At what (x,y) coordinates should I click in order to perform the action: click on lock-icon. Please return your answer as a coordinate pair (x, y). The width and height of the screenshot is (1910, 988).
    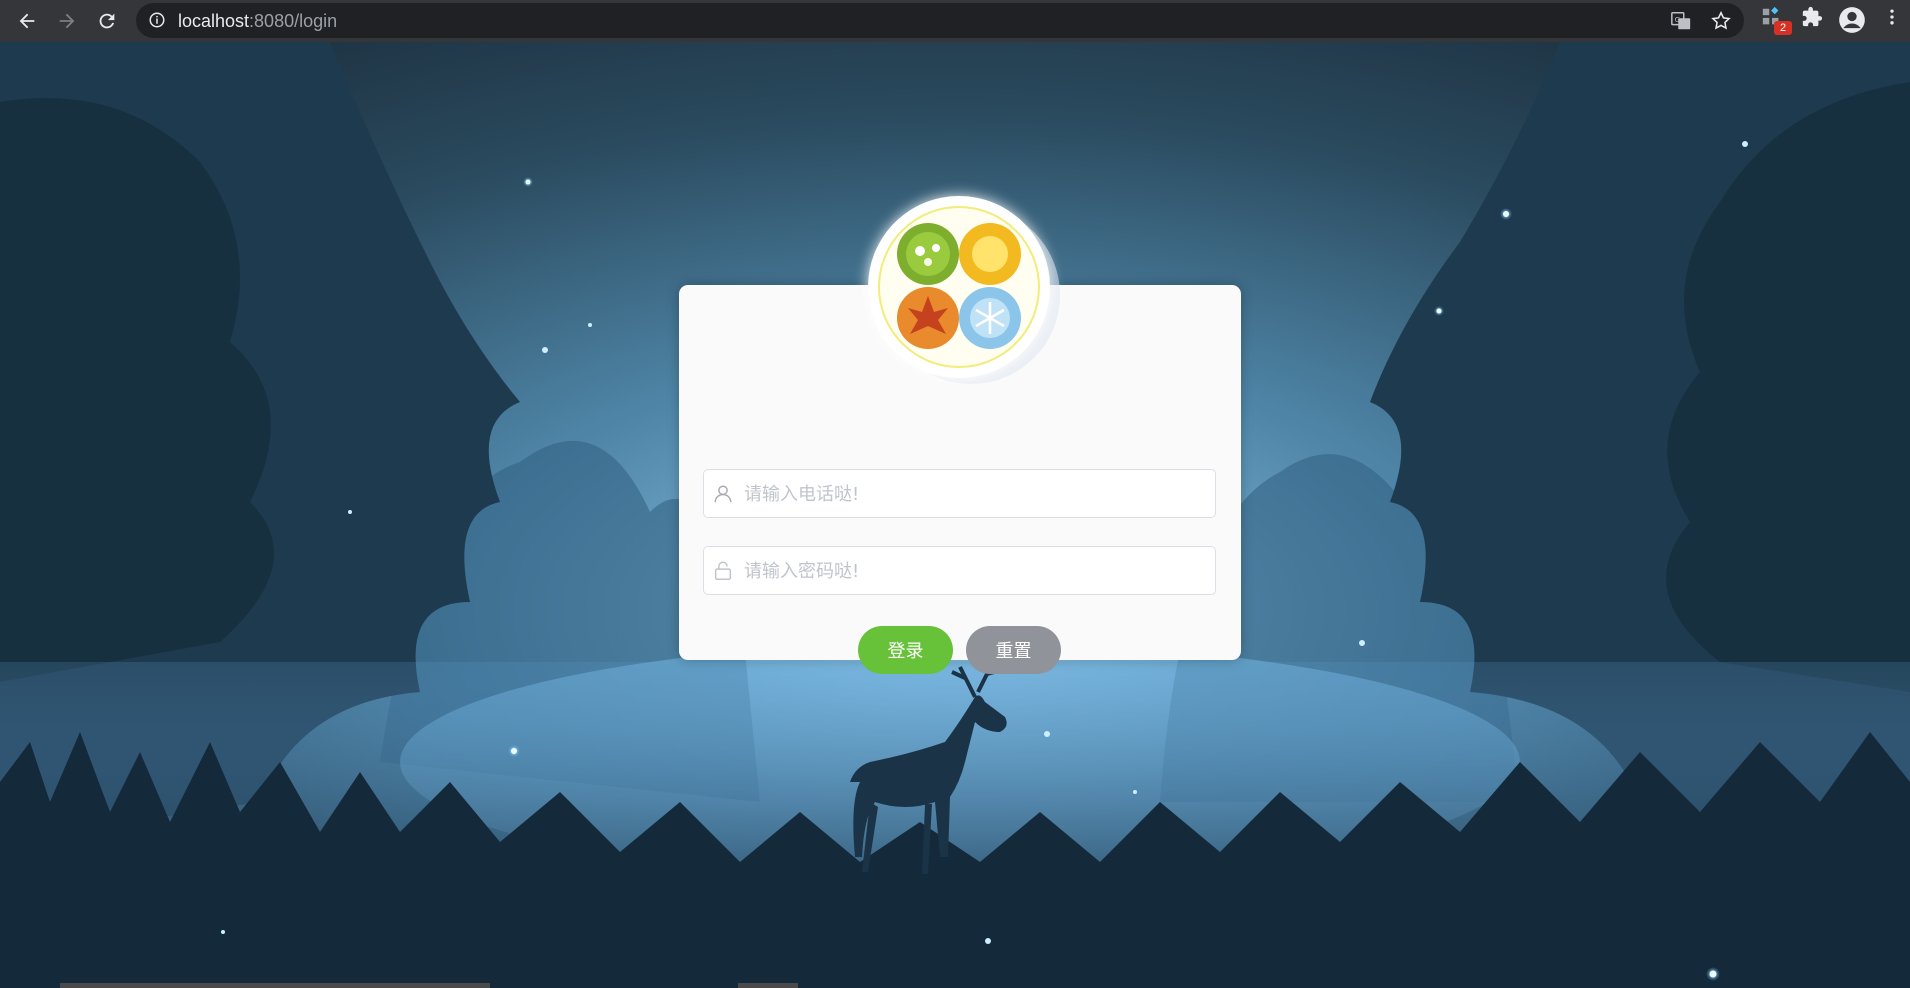
    Looking at the image, I should click on (723, 570).